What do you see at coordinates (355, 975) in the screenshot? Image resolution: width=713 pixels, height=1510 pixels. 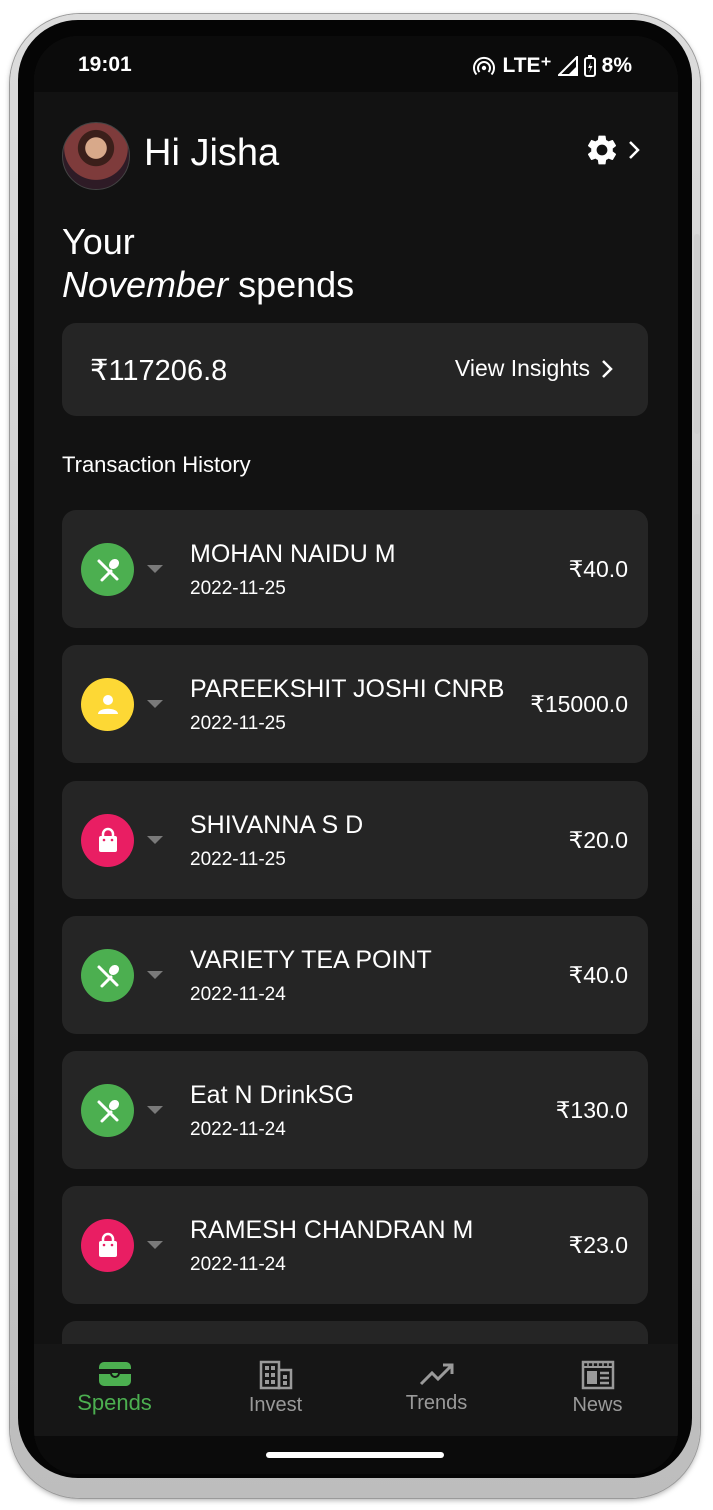 I see `transaction-item: VARIETY TEA POINT 2022-11-24 ₹40.0` at bounding box center [355, 975].